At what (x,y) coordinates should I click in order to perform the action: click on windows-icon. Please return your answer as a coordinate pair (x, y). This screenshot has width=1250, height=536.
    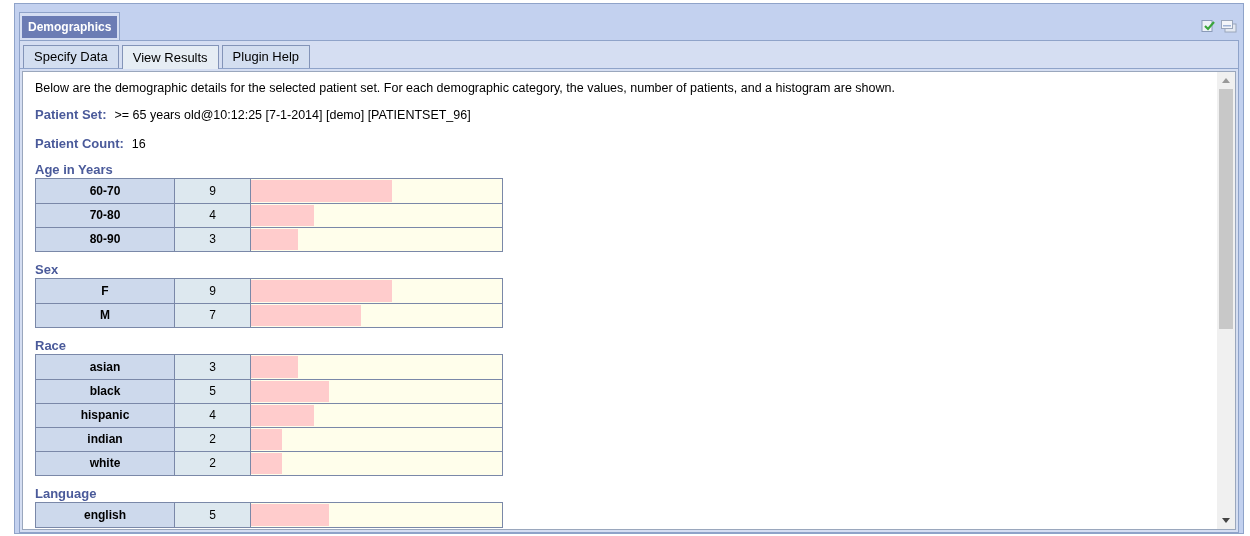
    Looking at the image, I should click on (1229, 26).